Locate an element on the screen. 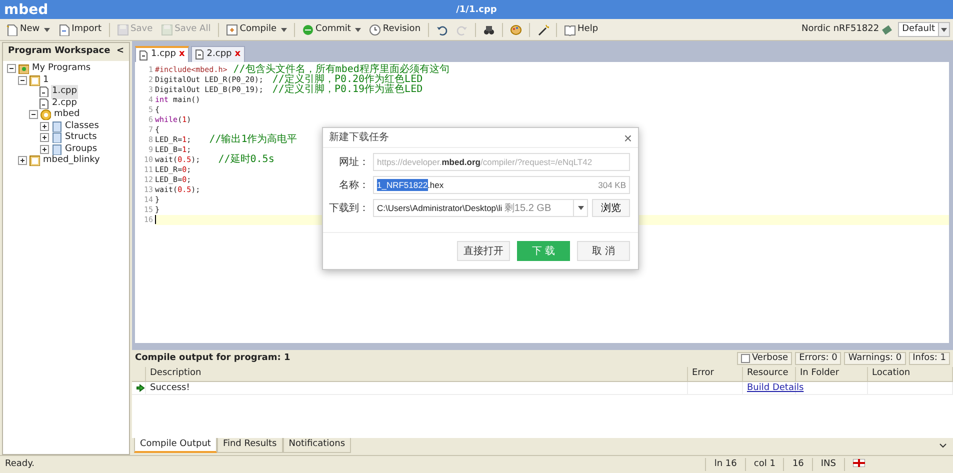 The width and height of the screenshot is (953, 473). book-icon is located at coordinates (570, 30).